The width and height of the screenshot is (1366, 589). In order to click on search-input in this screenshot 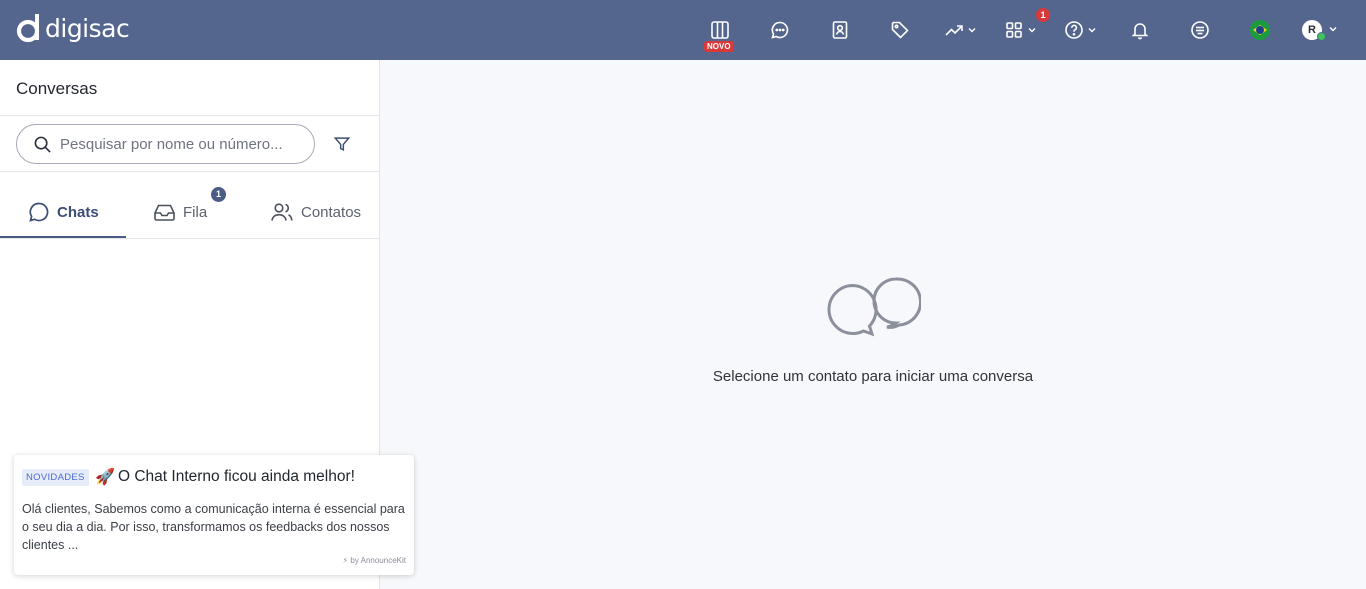, I will do `click(180, 144)`.